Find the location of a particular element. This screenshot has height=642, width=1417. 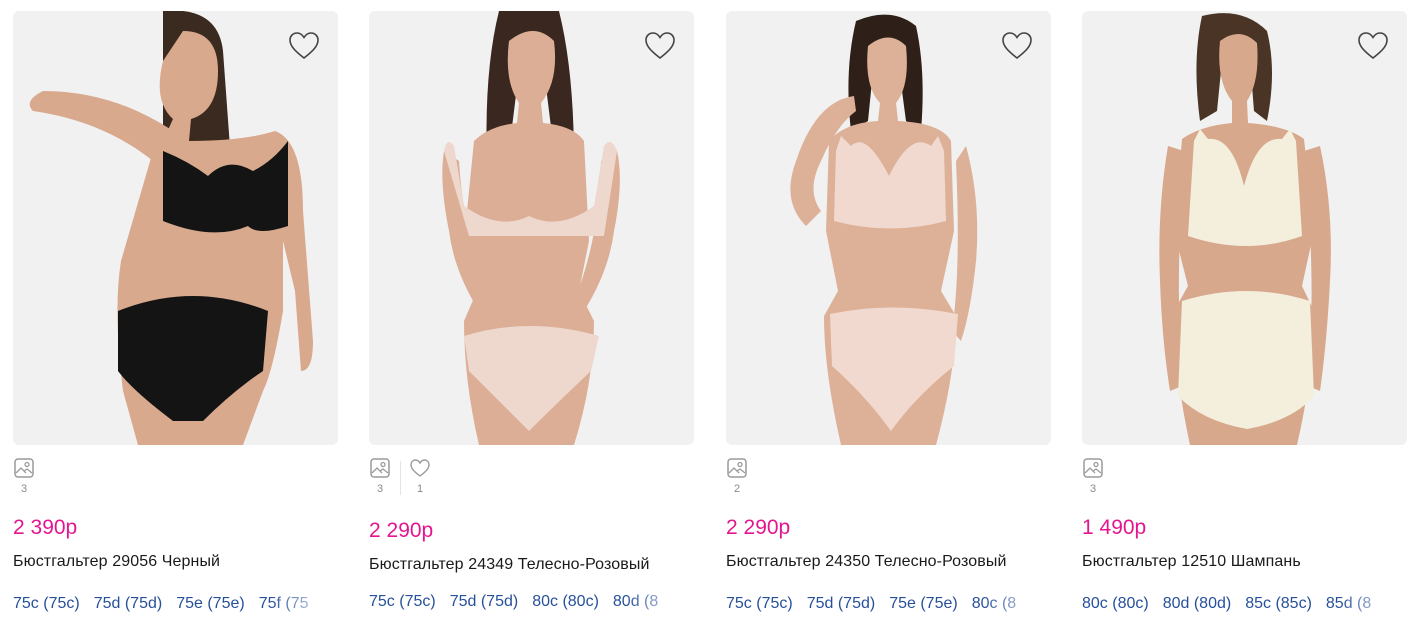

size-list: 75c (75c) 75d (75d) 75e (75e) 75f (75 is located at coordinates (181, 606).